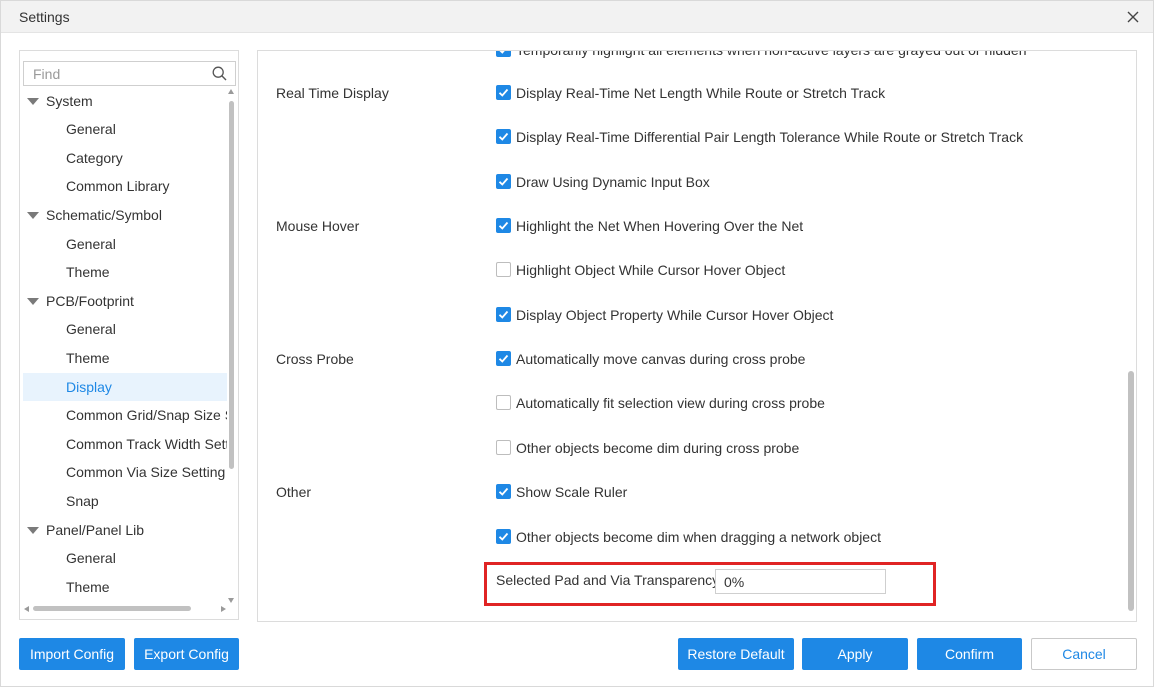  Describe the element at coordinates (318, 226) in the screenshot. I see `group-label-mouse-hover: Mouse Hover` at that location.